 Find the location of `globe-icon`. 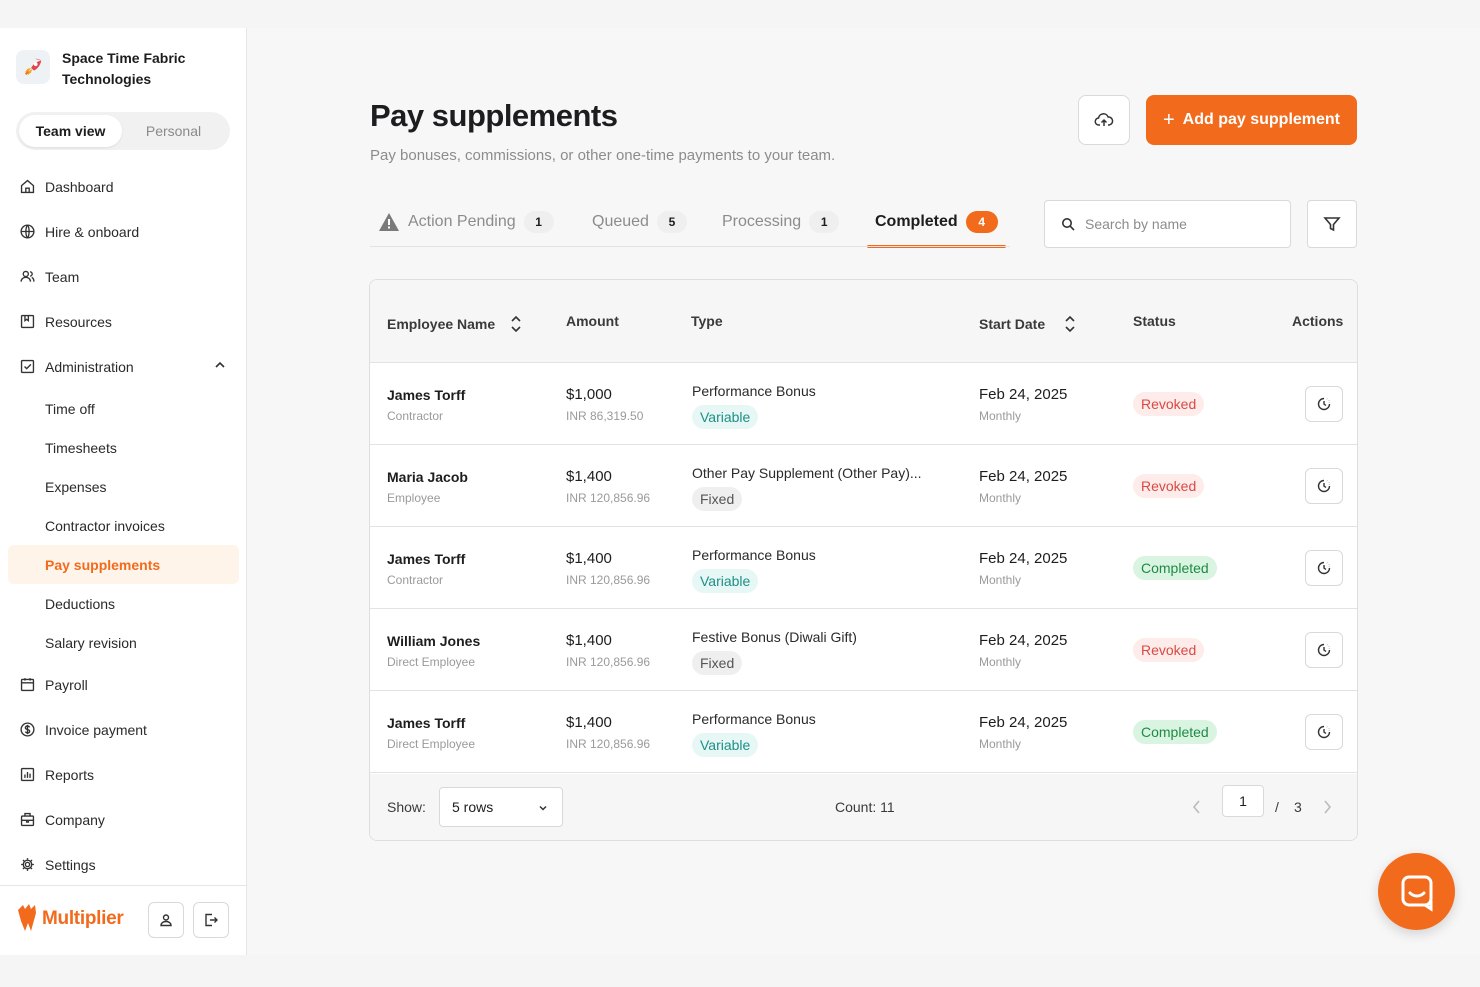

globe-icon is located at coordinates (27, 232).